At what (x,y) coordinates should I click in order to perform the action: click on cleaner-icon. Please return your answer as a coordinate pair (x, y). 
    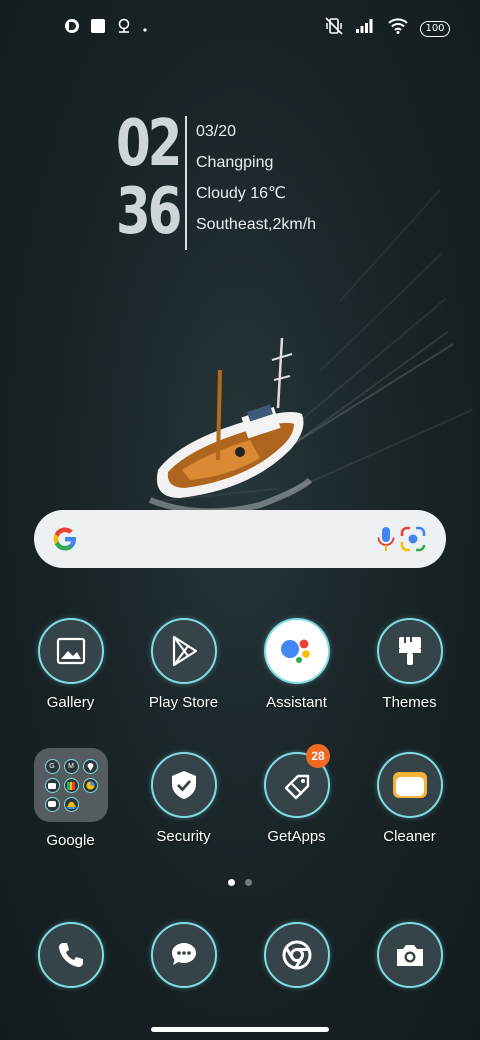
    Looking at the image, I should click on (409, 785).